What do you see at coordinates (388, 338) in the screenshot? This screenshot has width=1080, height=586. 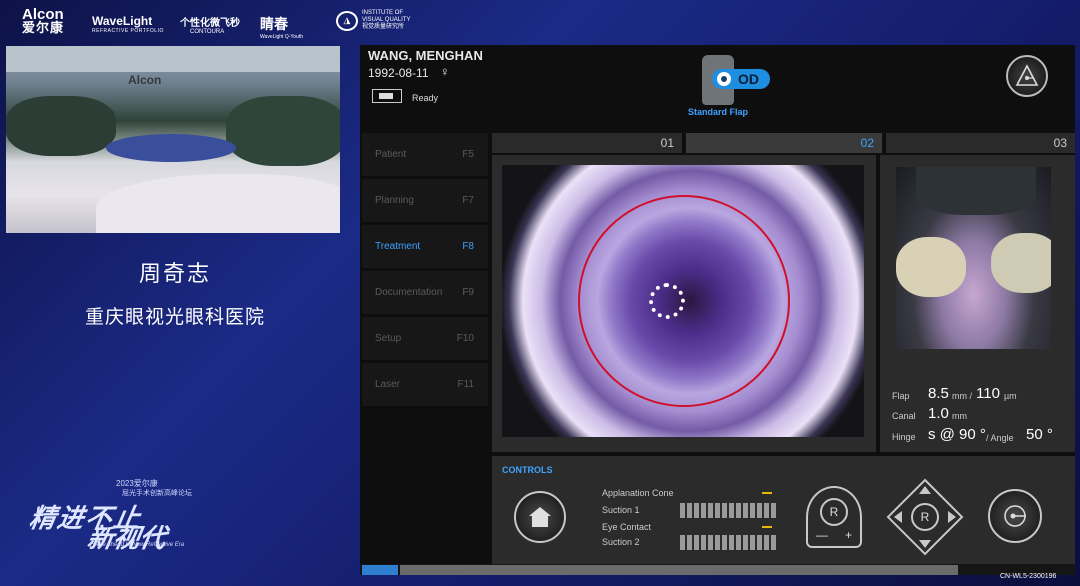 I see `nav-label: Setup` at bounding box center [388, 338].